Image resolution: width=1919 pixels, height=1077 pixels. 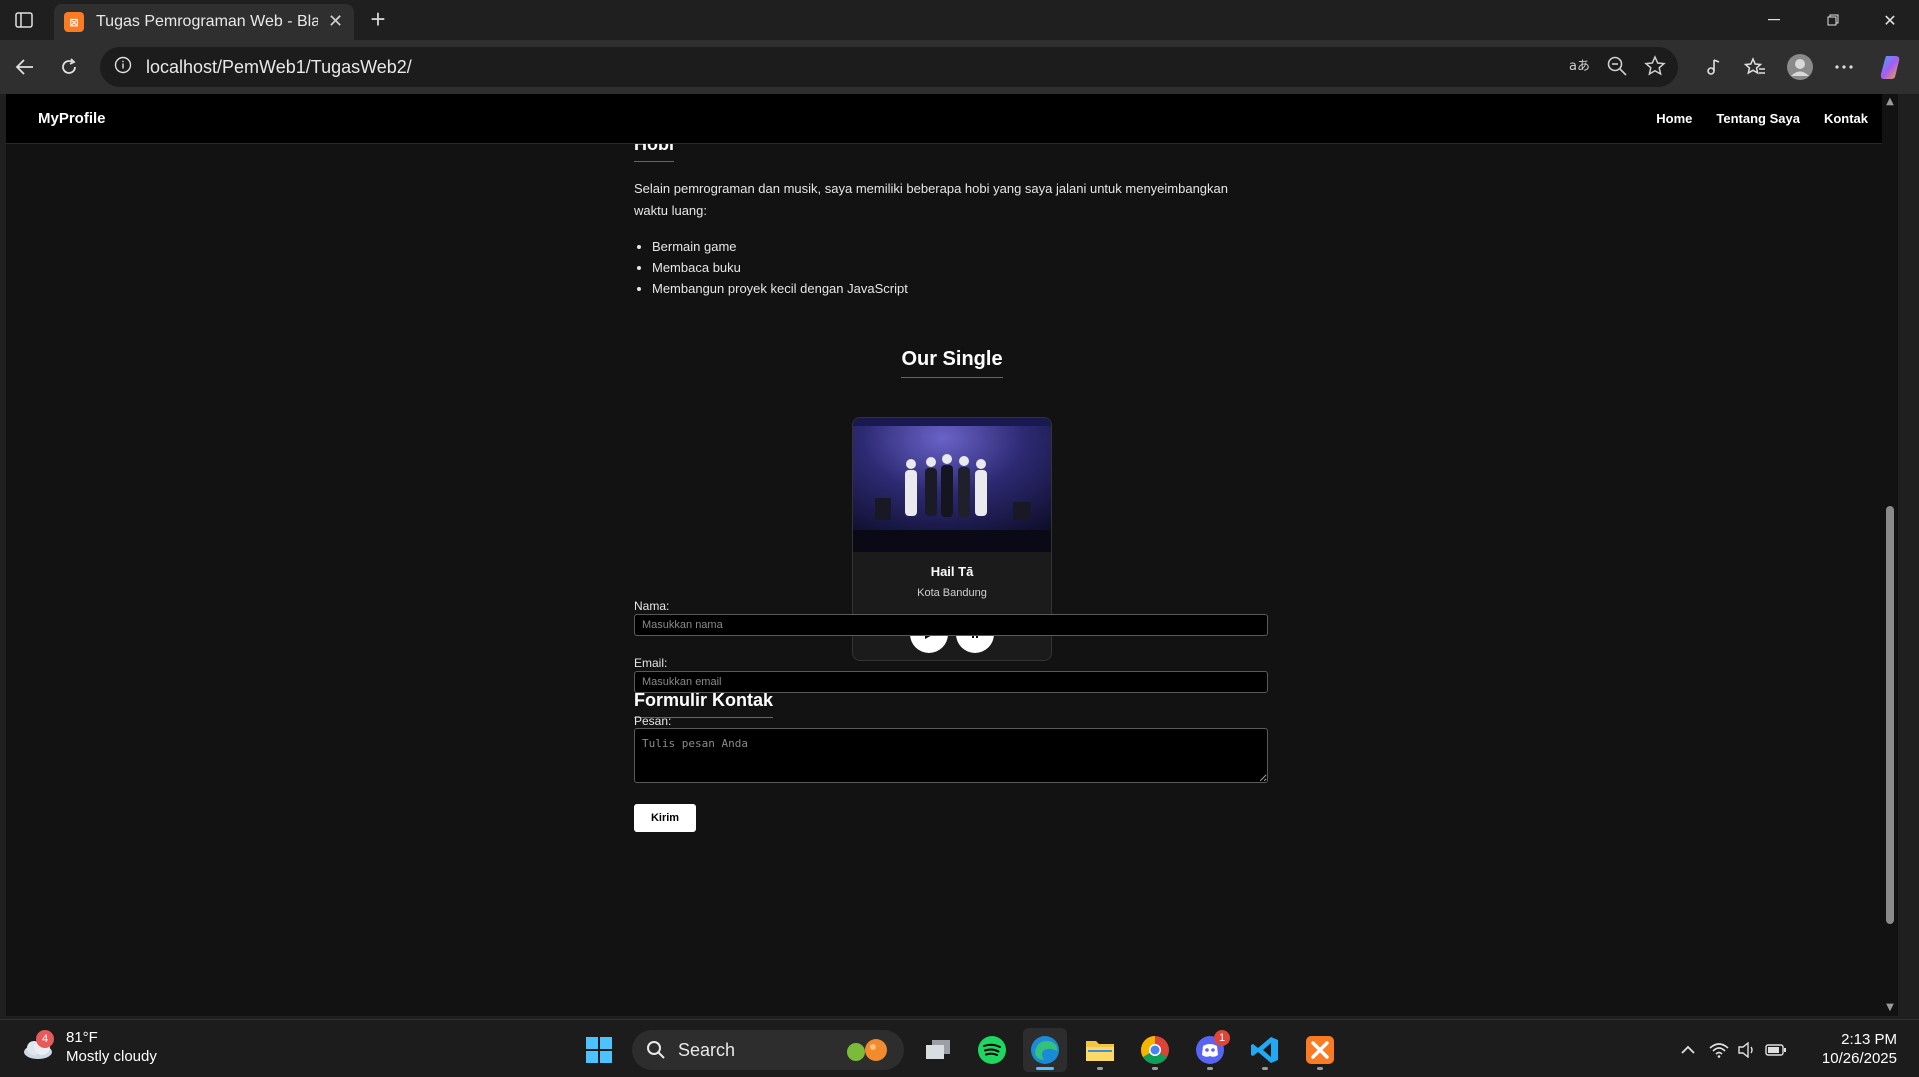 I want to click on copilot-icon, so click(x=1892, y=67).